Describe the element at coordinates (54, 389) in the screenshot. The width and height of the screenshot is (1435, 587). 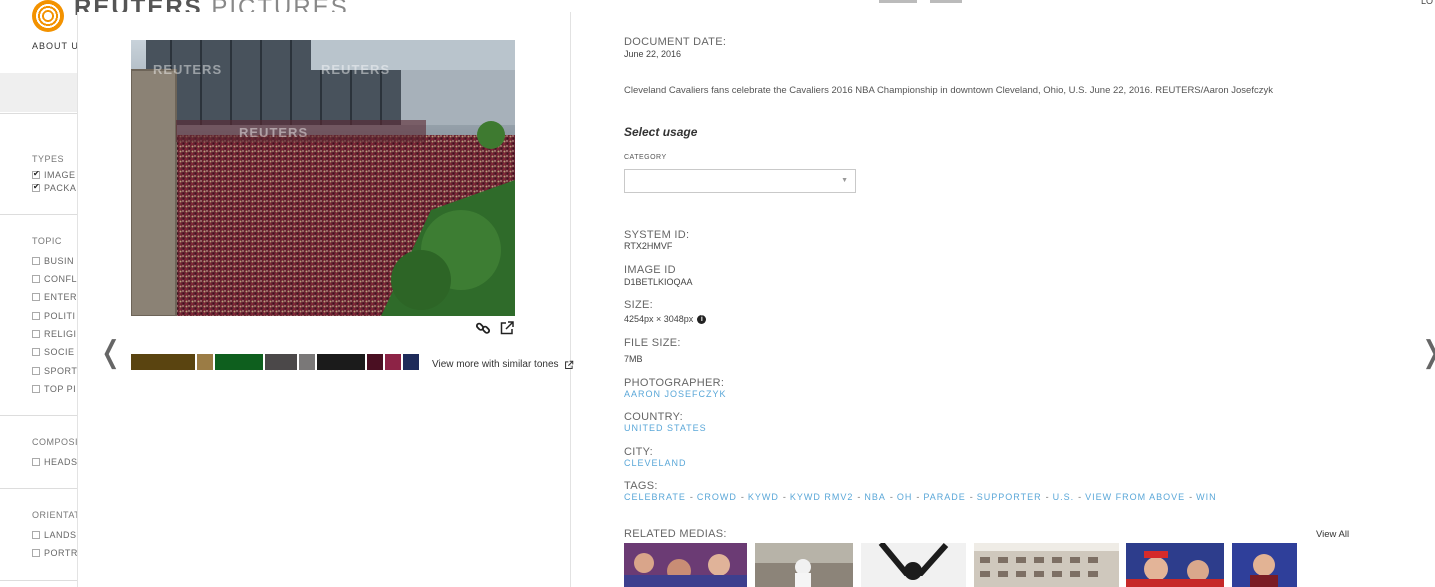
I see `filter-topic-item: TOP PI` at that location.